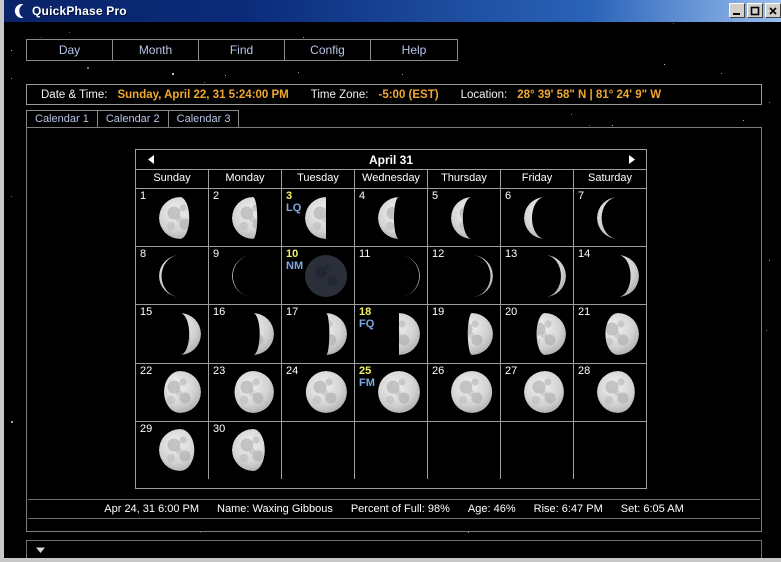 The height and width of the screenshot is (562, 781). Describe the element at coordinates (584, 370) in the screenshot. I see `day-number: 28` at that location.